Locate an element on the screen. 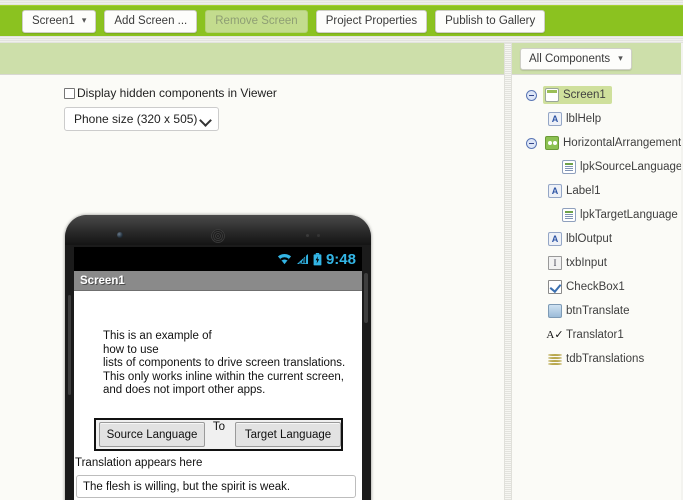 The height and width of the screenshot is (500, 683). tree-item-content: ItxbInput is located at coordinates (579, 263).